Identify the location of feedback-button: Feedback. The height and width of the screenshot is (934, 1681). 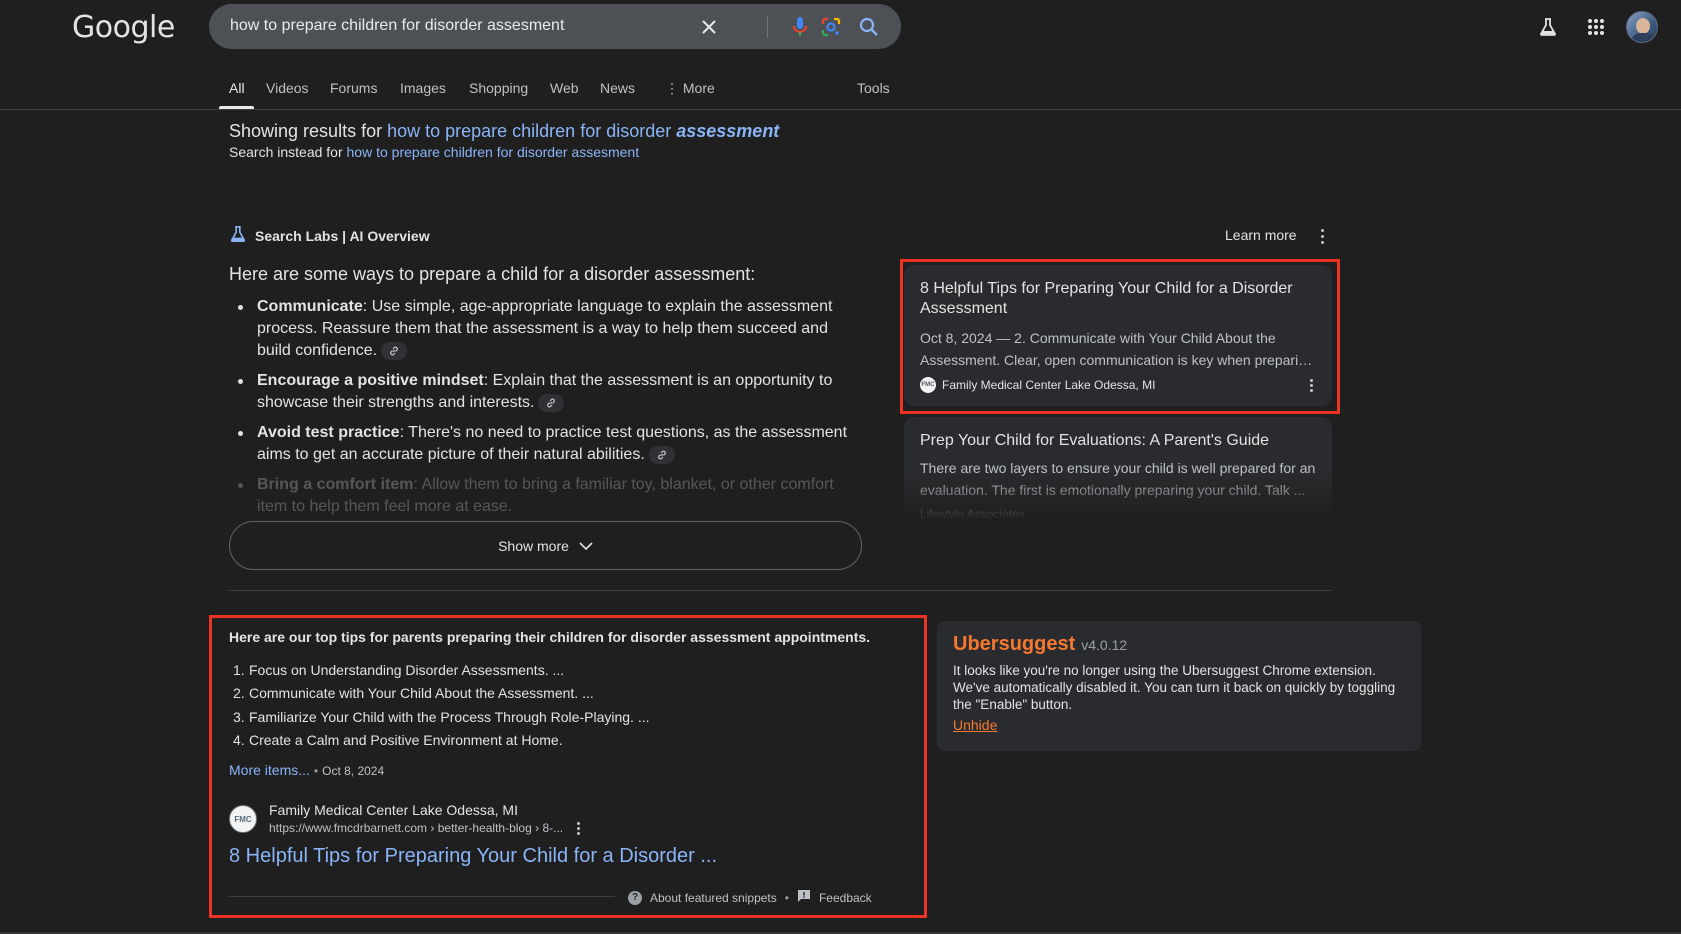
(834, 897).